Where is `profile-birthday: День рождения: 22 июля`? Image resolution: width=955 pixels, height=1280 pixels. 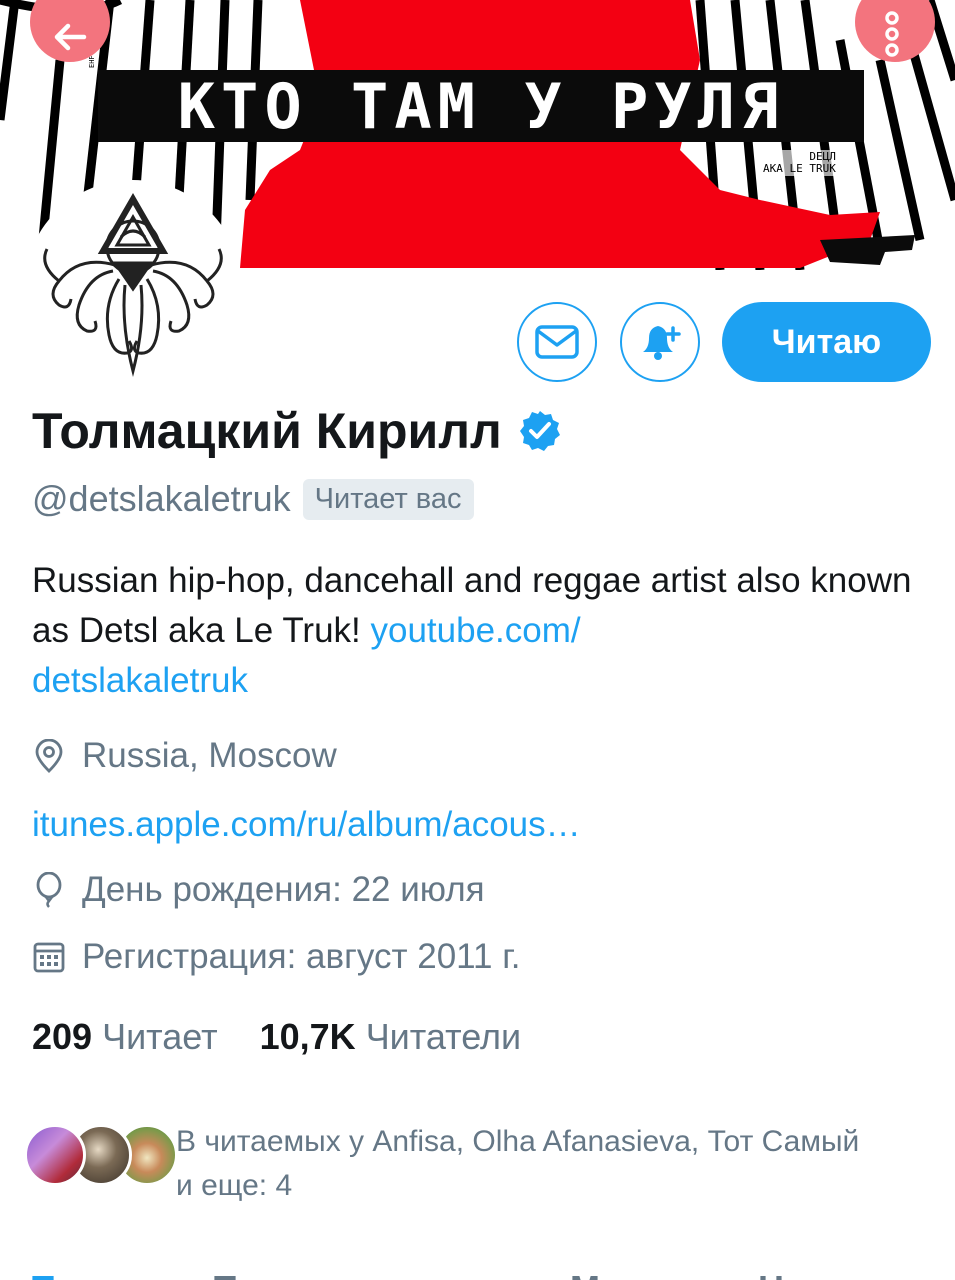 profile-birthday: День рождения: 22 июля is located at coordinates (258, 890).